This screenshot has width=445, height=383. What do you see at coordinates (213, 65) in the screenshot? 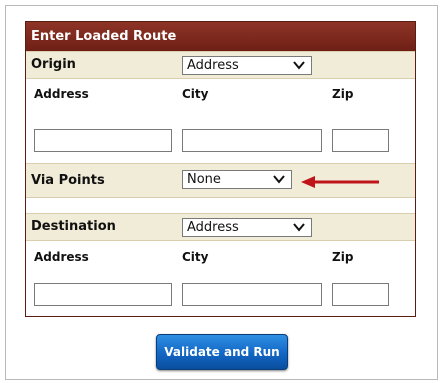
I see `origin-type-value: Address` at bounding box center [213, 65].